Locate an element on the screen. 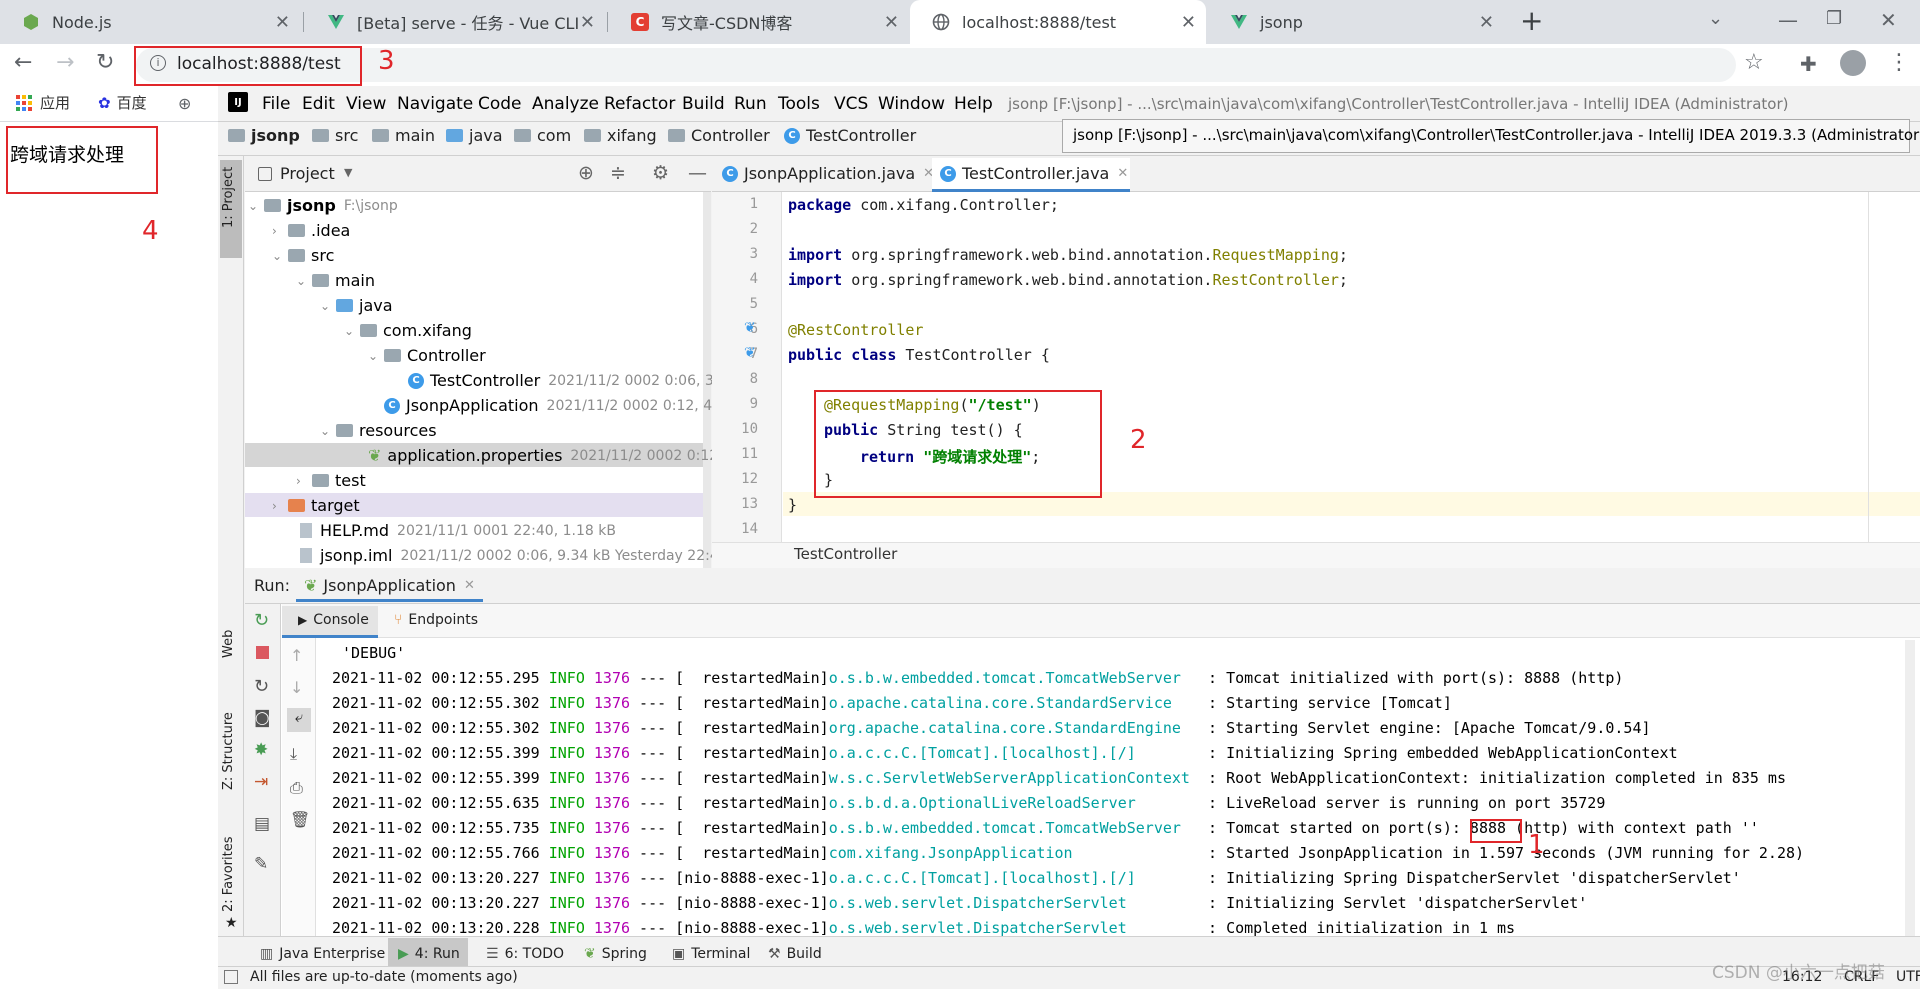 This screenshot has width=1920, height=989. tool-java-enterprise: ▥ Java Enterprise is located at coordinates (322, 954).